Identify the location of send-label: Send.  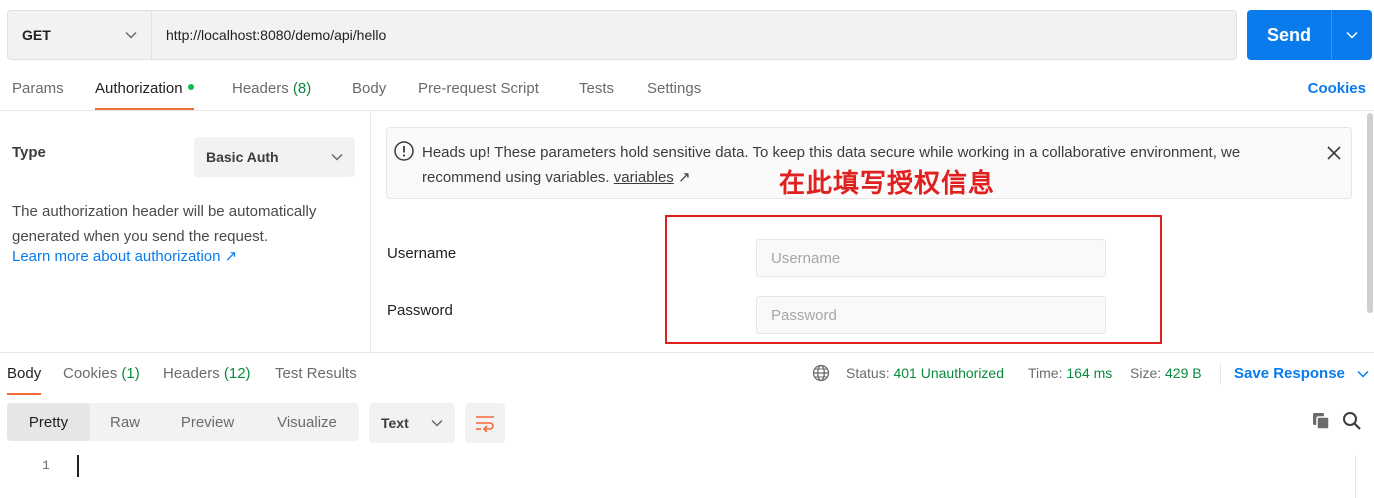
(1289, 35).